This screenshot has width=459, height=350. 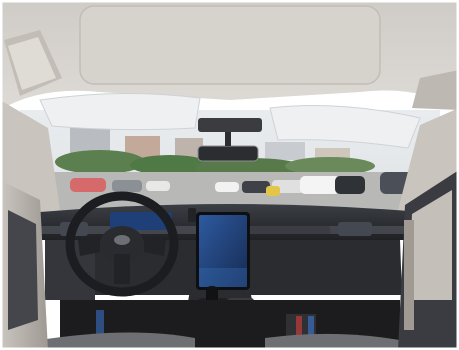 What do you see at coordinates (192, 215) in the screenshot?
I see `phone-mount` at bounding box center [192, 215].